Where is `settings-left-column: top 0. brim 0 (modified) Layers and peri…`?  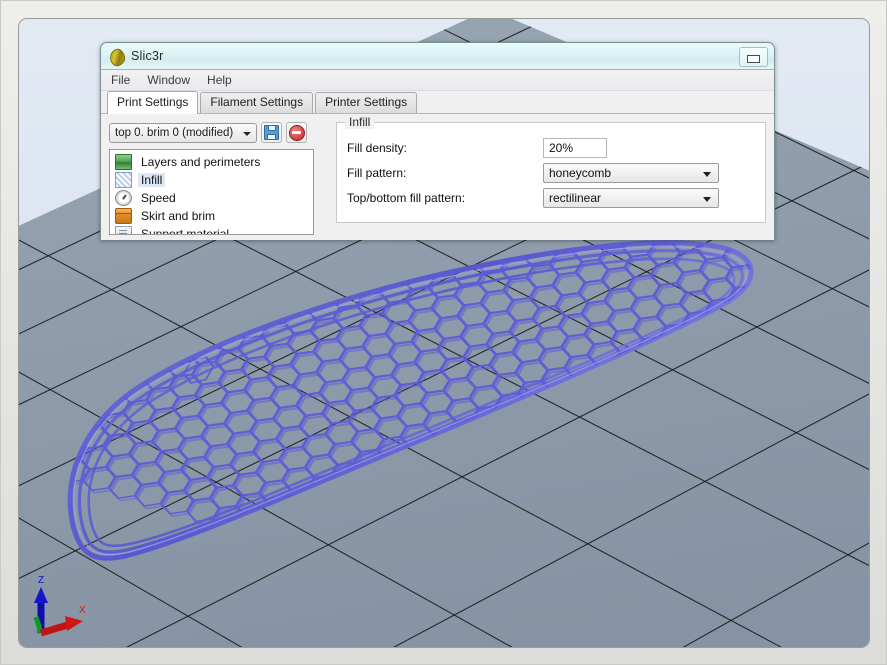
settings-left-column: top 0. brim 0 (modified) Layers and peri… is located at coordinates (215, 181).